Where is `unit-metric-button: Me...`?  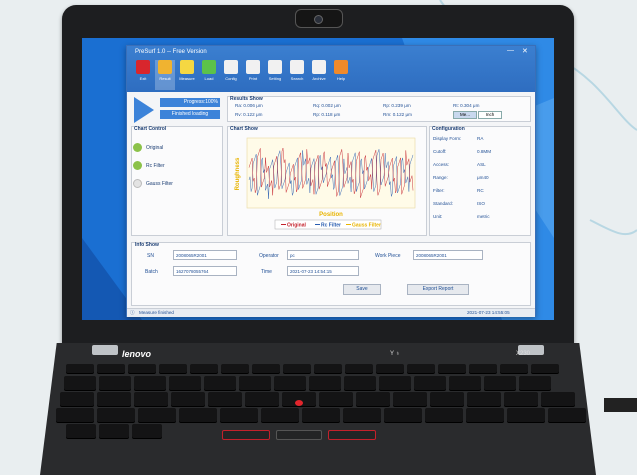 unit-metric-button: Me... is located at coordinates (465, 115).